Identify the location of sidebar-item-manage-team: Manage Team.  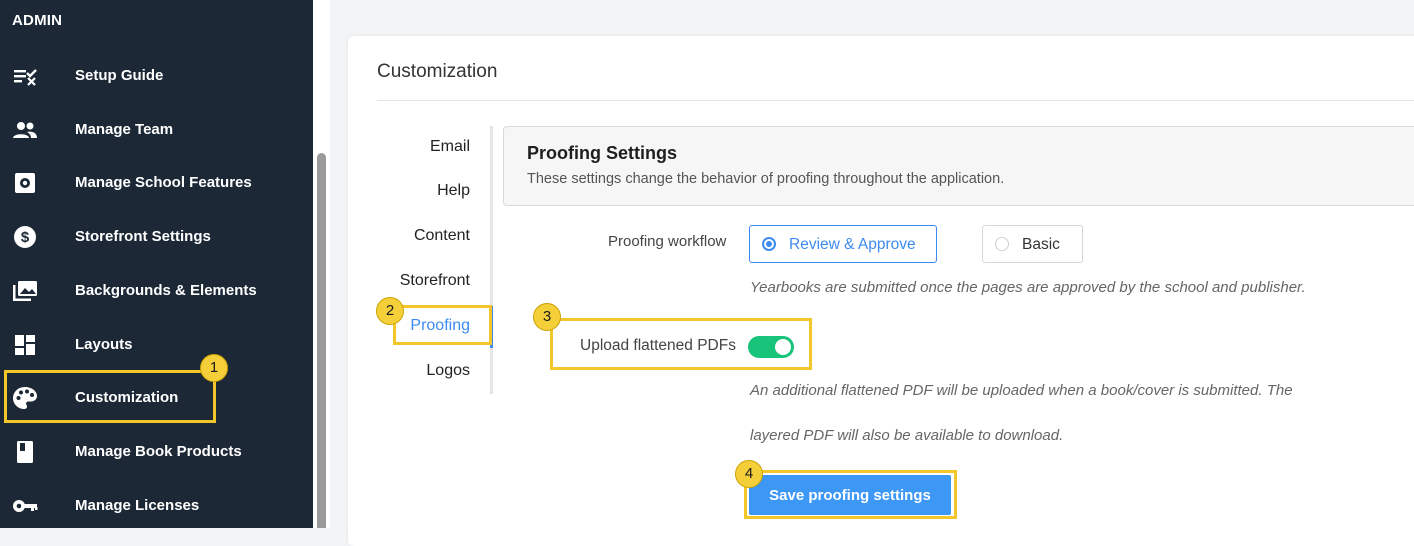
(156, 130).